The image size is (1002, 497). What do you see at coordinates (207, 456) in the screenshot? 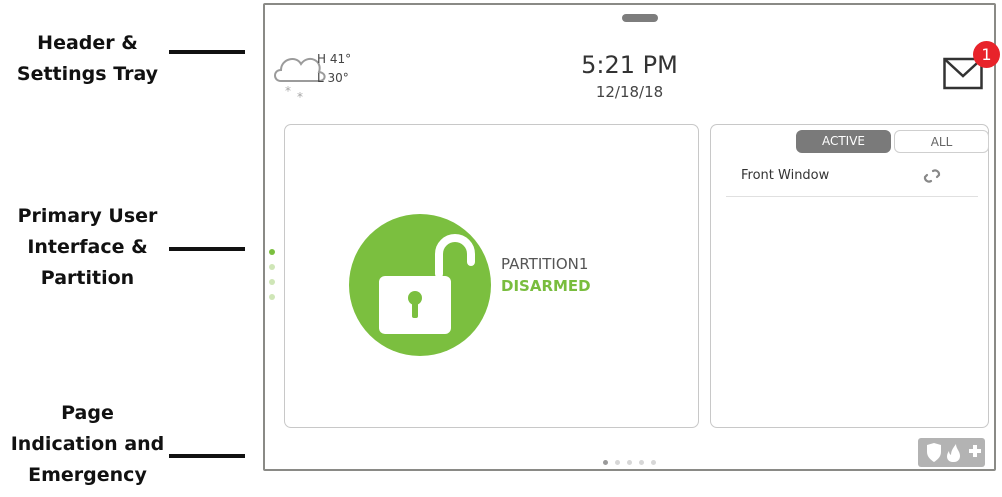
I see `annotation-pointer-page` at bounding box center [207, 456].